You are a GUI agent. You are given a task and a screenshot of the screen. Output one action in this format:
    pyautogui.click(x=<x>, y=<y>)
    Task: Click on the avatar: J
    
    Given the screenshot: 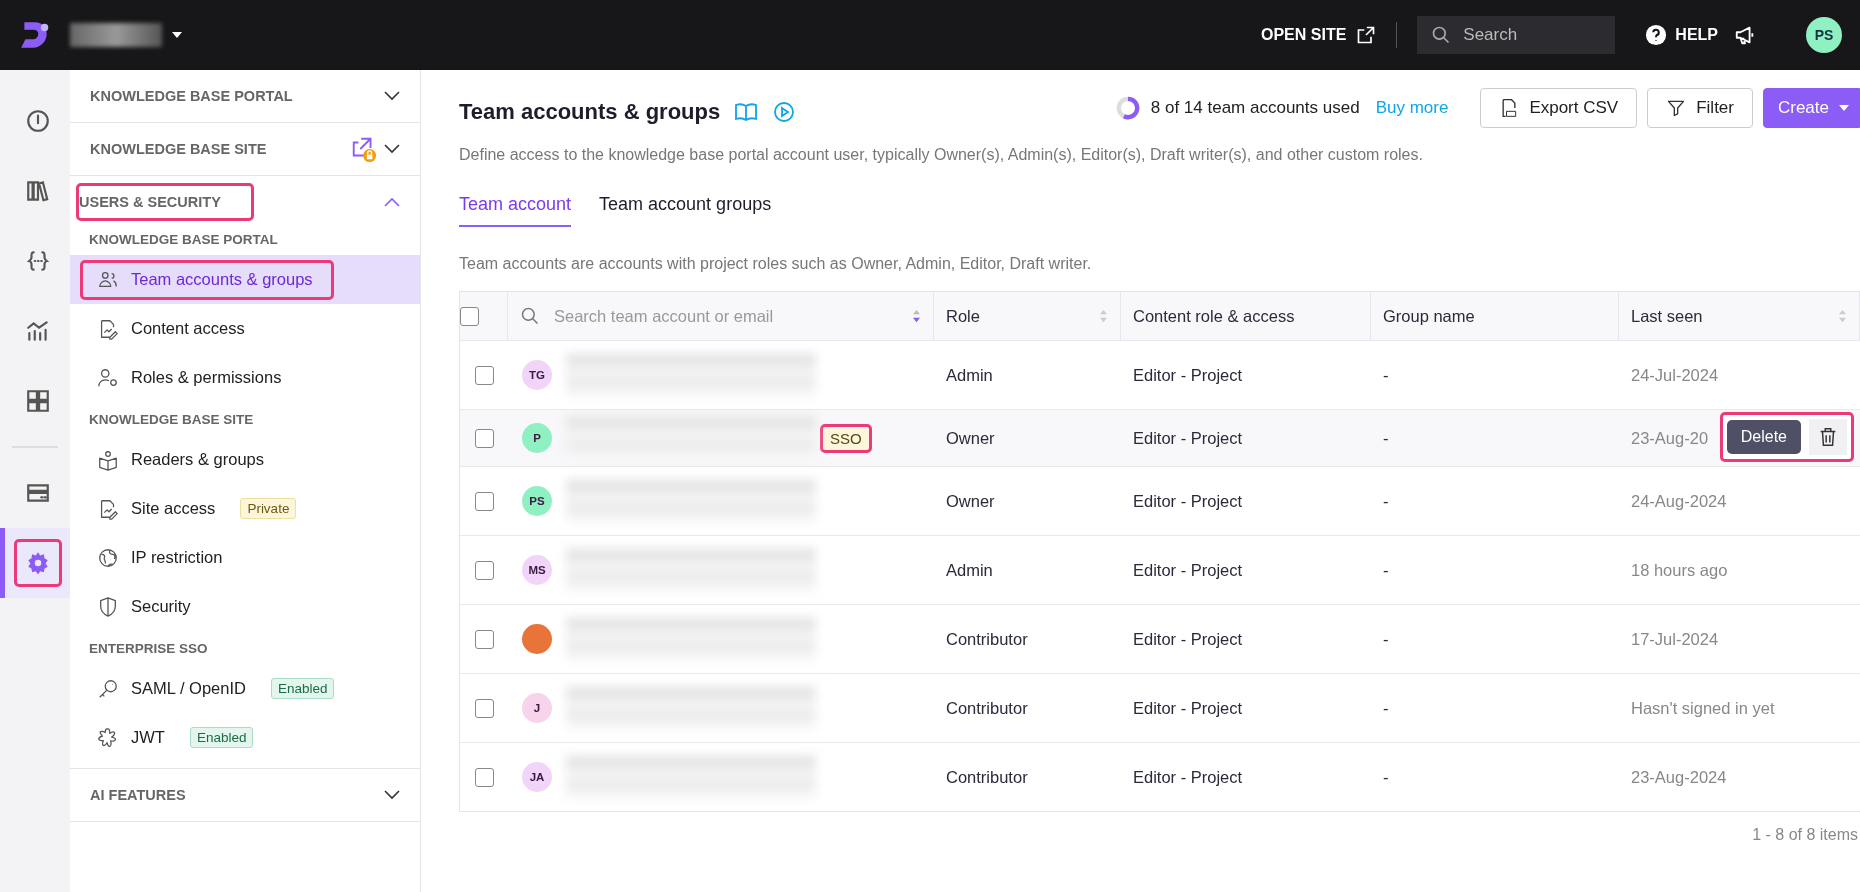 What is the action you would take?
    pyautogui.click(x=537, y=708)
    